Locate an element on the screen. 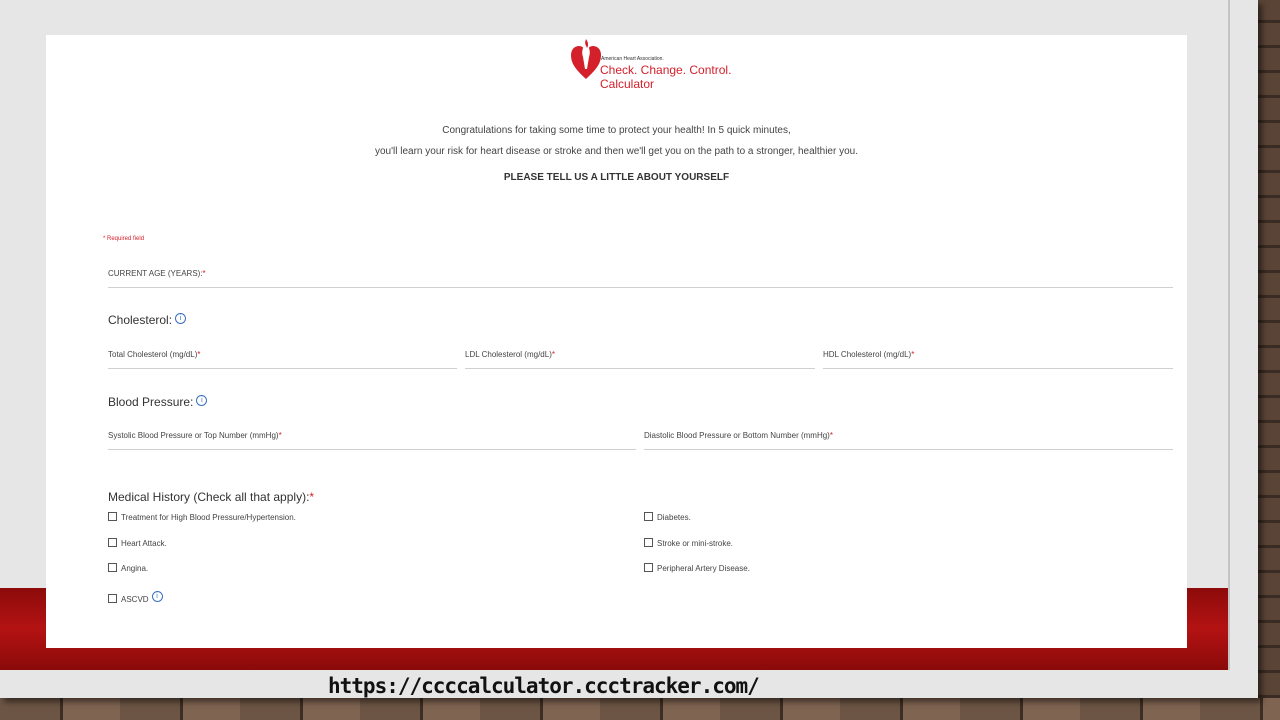 This screenshot has width=1280, height=720. section-heading: PLEASE TELL US A LITTLE ABOUT YOURSELF is located at coordinates (616, 177).